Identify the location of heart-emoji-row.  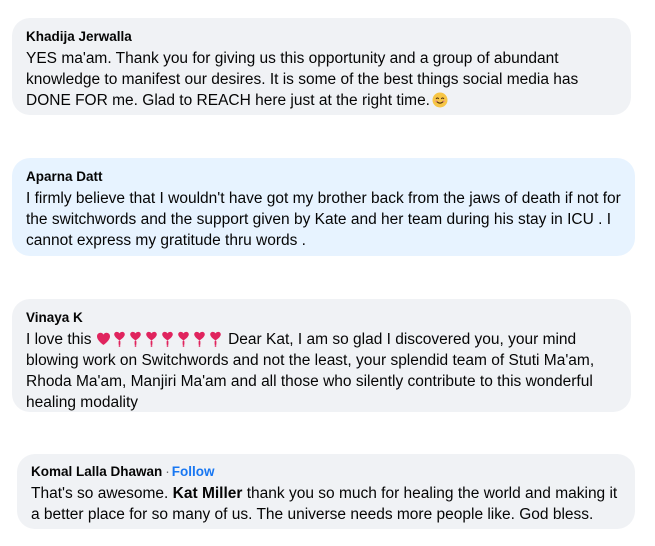
(160, 339).